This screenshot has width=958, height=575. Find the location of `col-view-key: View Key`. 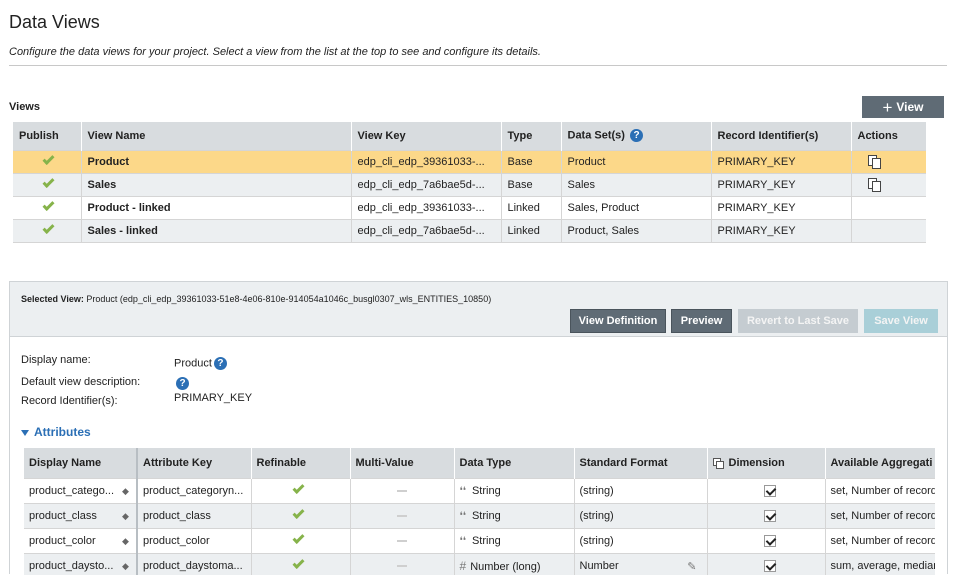

col-view-key: View Key is located at coordinates (425, 136).